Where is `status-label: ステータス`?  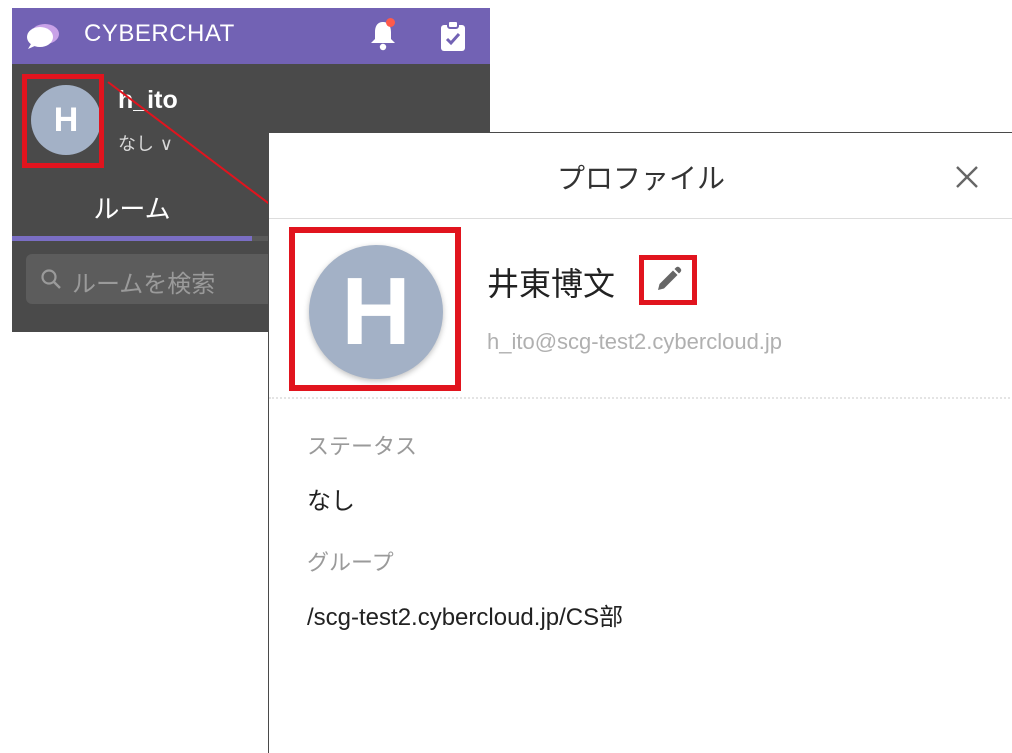 status-label: ステータス is located at coordinates (362, 447).